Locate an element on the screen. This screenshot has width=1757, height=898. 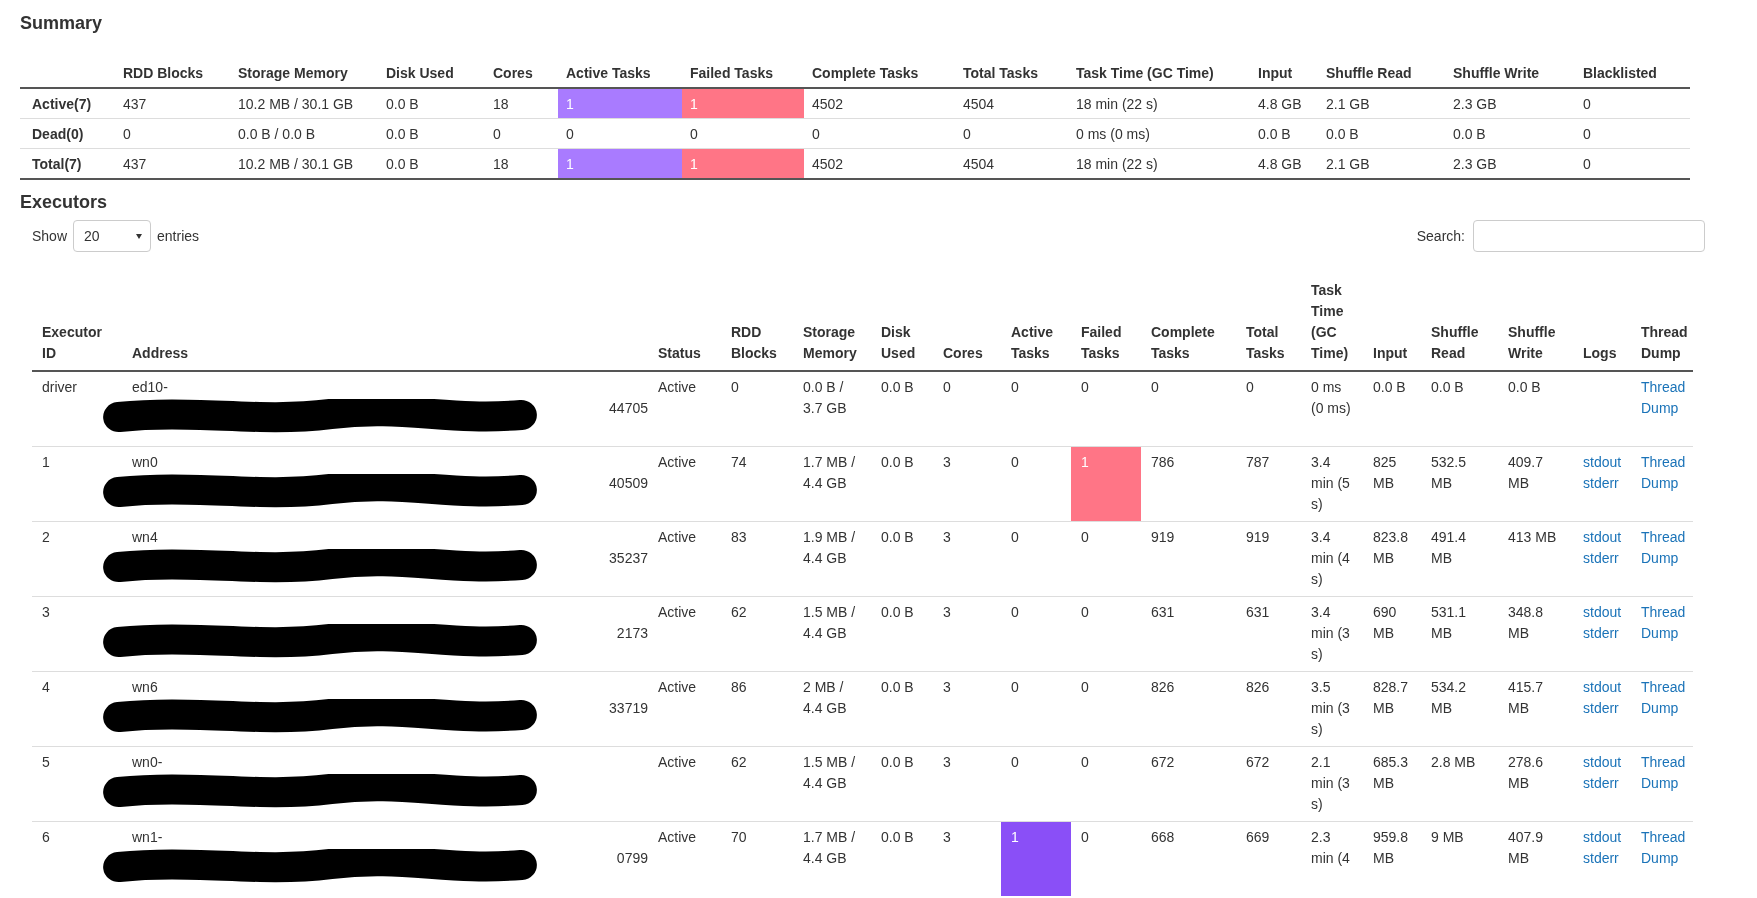
address-text: 2173 is located at coordinates (632, 633).